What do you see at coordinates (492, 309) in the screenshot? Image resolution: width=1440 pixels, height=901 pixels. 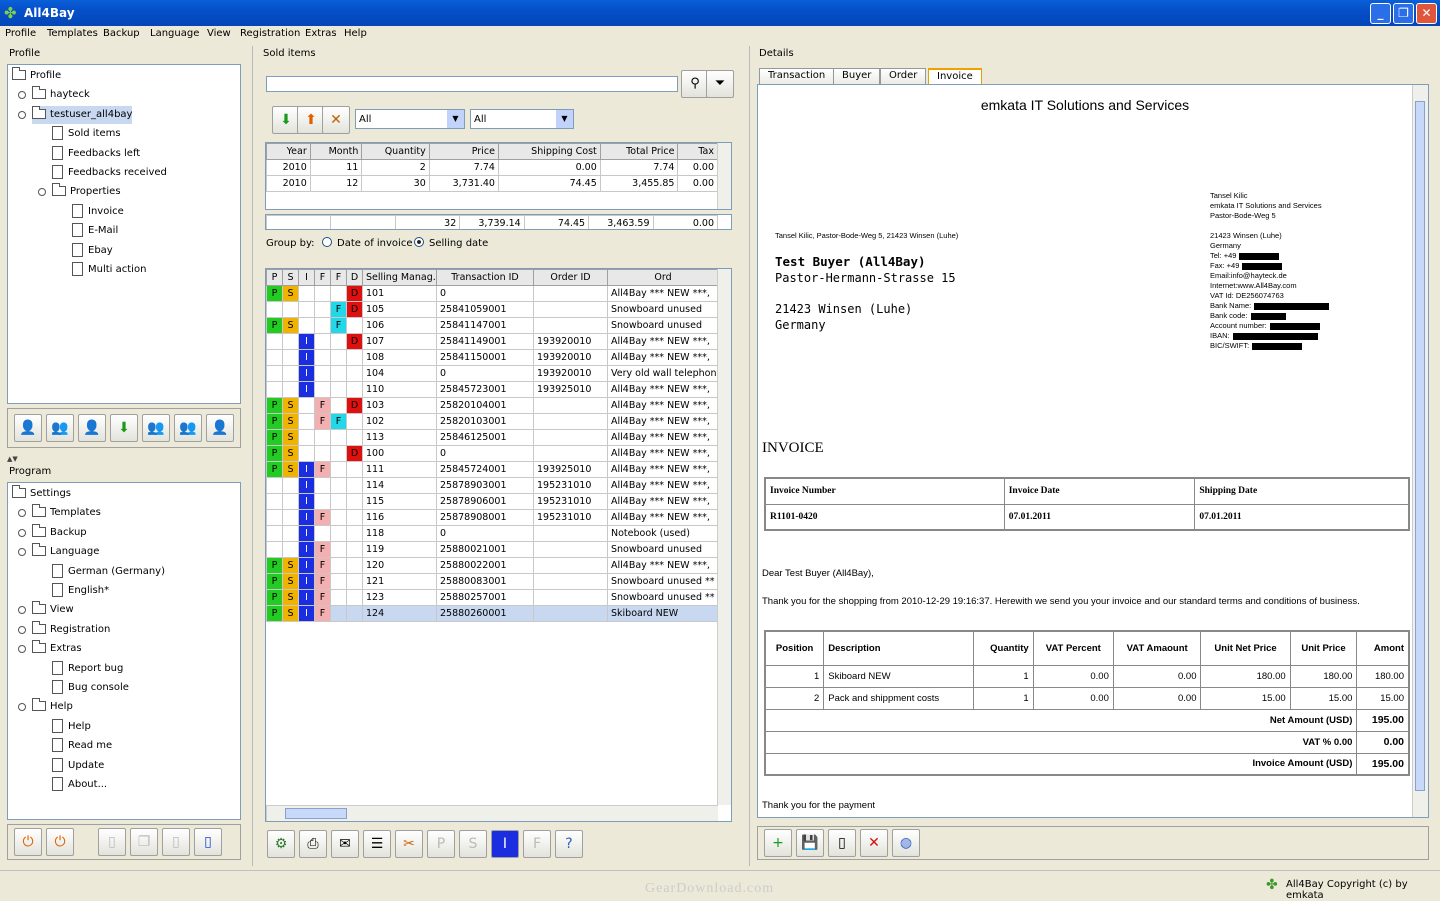 I see `table-row: F D 105 25841059001 Snowboard unused` at bounding box center [492, 309].